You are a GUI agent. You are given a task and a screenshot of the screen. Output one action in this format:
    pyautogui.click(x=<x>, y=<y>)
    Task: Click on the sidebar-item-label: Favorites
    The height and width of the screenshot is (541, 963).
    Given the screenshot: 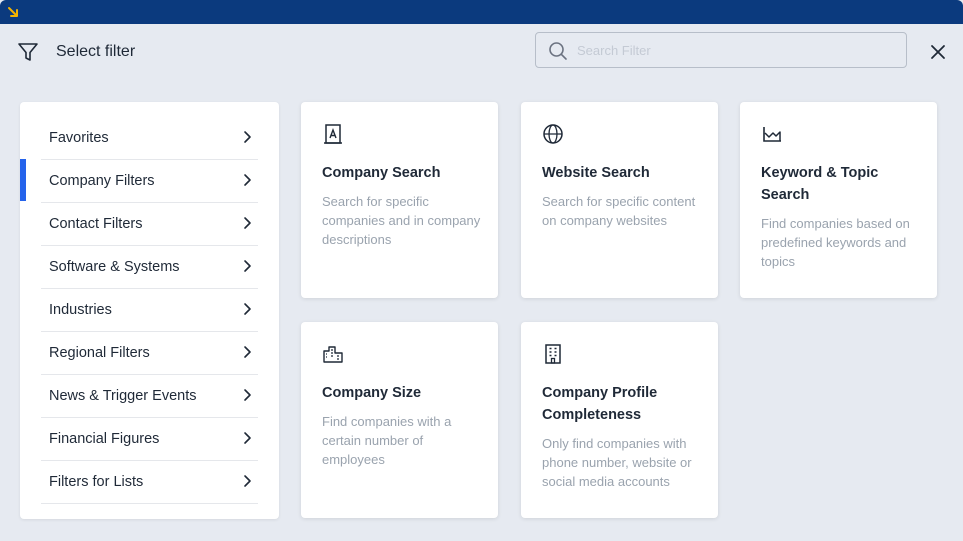 What is the action you would take?
    pyautogui.click(x=79, y=138)
    